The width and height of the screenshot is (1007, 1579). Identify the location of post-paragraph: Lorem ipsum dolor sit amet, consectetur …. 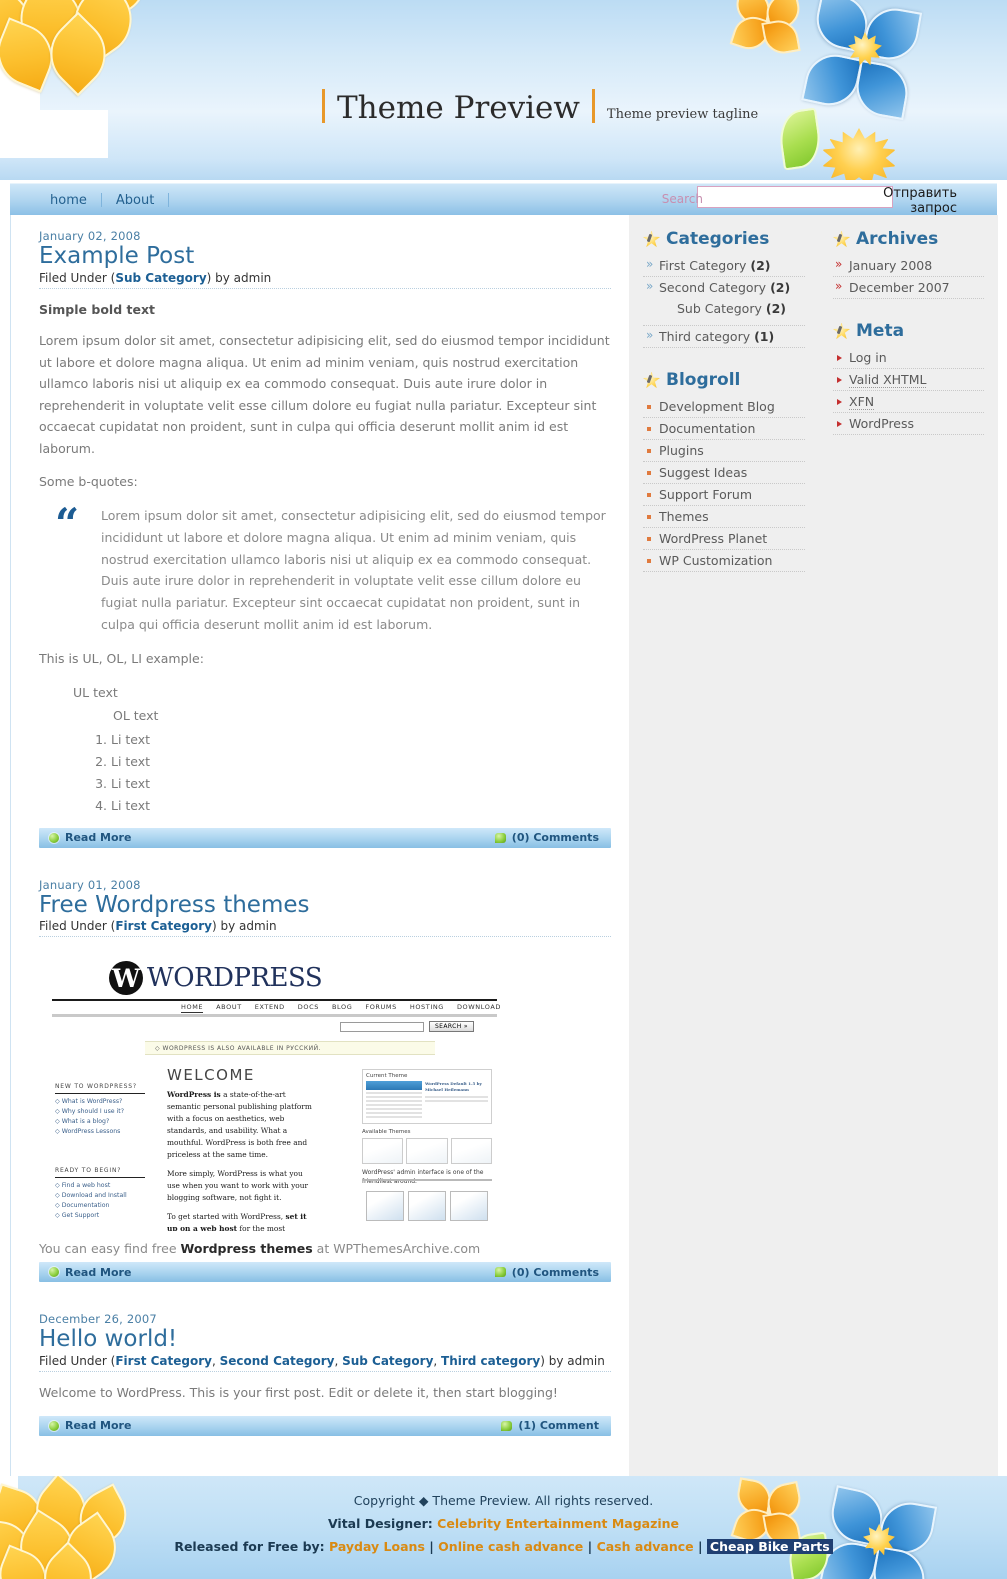
(324, 394).